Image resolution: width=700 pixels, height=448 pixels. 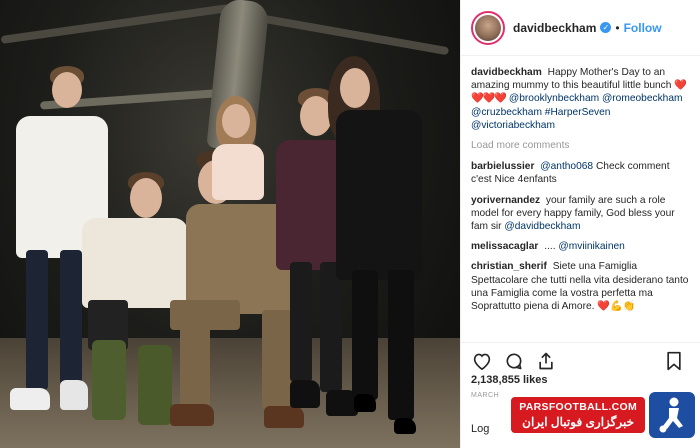 I want to click on watermark-site: PARSFOOTBALL.COM, so click(x=578, y=406).